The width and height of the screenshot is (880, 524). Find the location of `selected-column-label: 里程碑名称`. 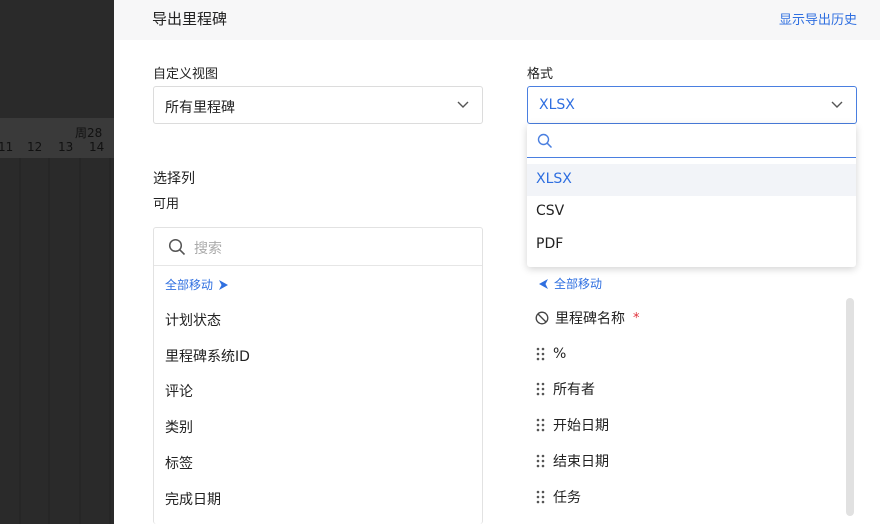

selected-column-label: 里程碑名称 is located at coordinates (590, 319).